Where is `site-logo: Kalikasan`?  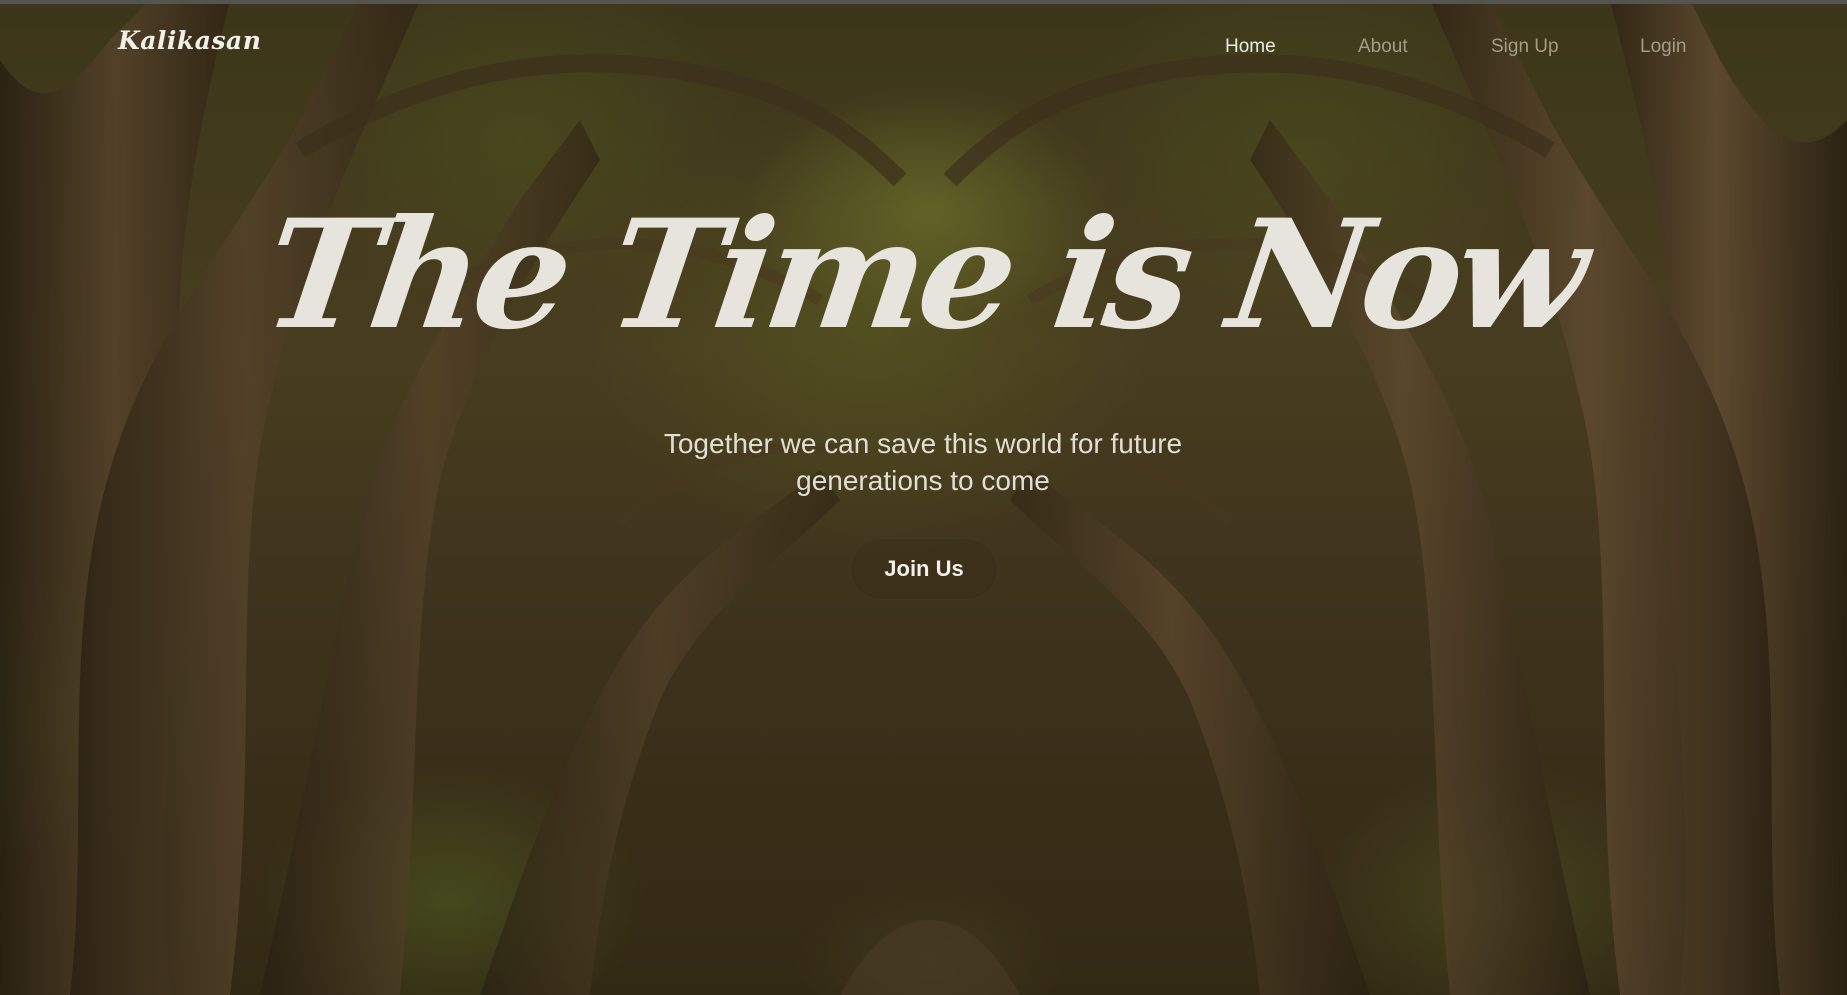
site-logo: Kalikasan is located at coordinates (189, 40).